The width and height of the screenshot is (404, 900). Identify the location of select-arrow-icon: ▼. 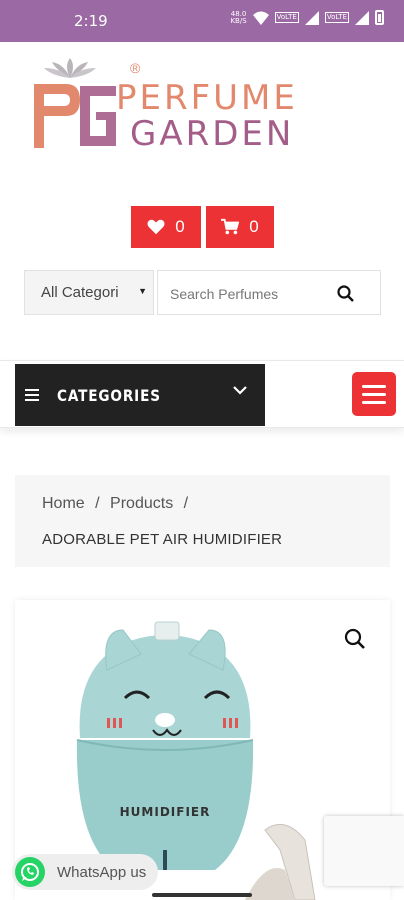
(142, 291).